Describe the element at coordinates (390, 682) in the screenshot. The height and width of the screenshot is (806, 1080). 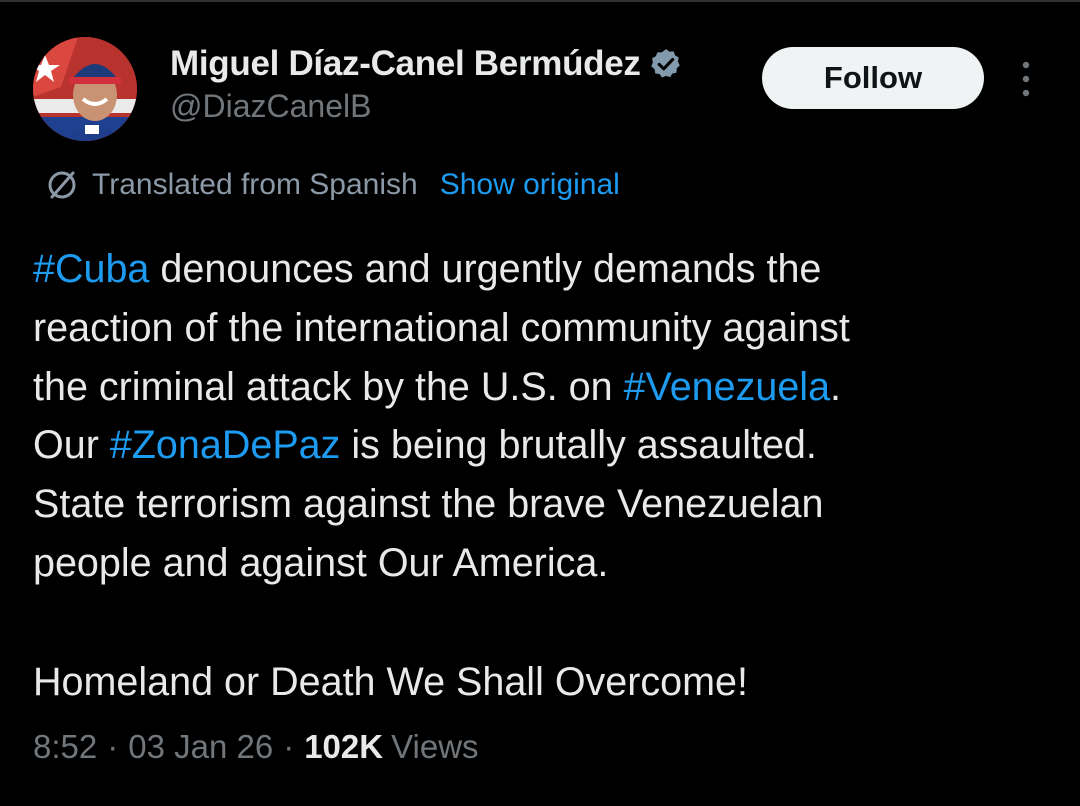
I see `tweet-closing-line: Homeland or Death We Shall Overcome!` at that location.